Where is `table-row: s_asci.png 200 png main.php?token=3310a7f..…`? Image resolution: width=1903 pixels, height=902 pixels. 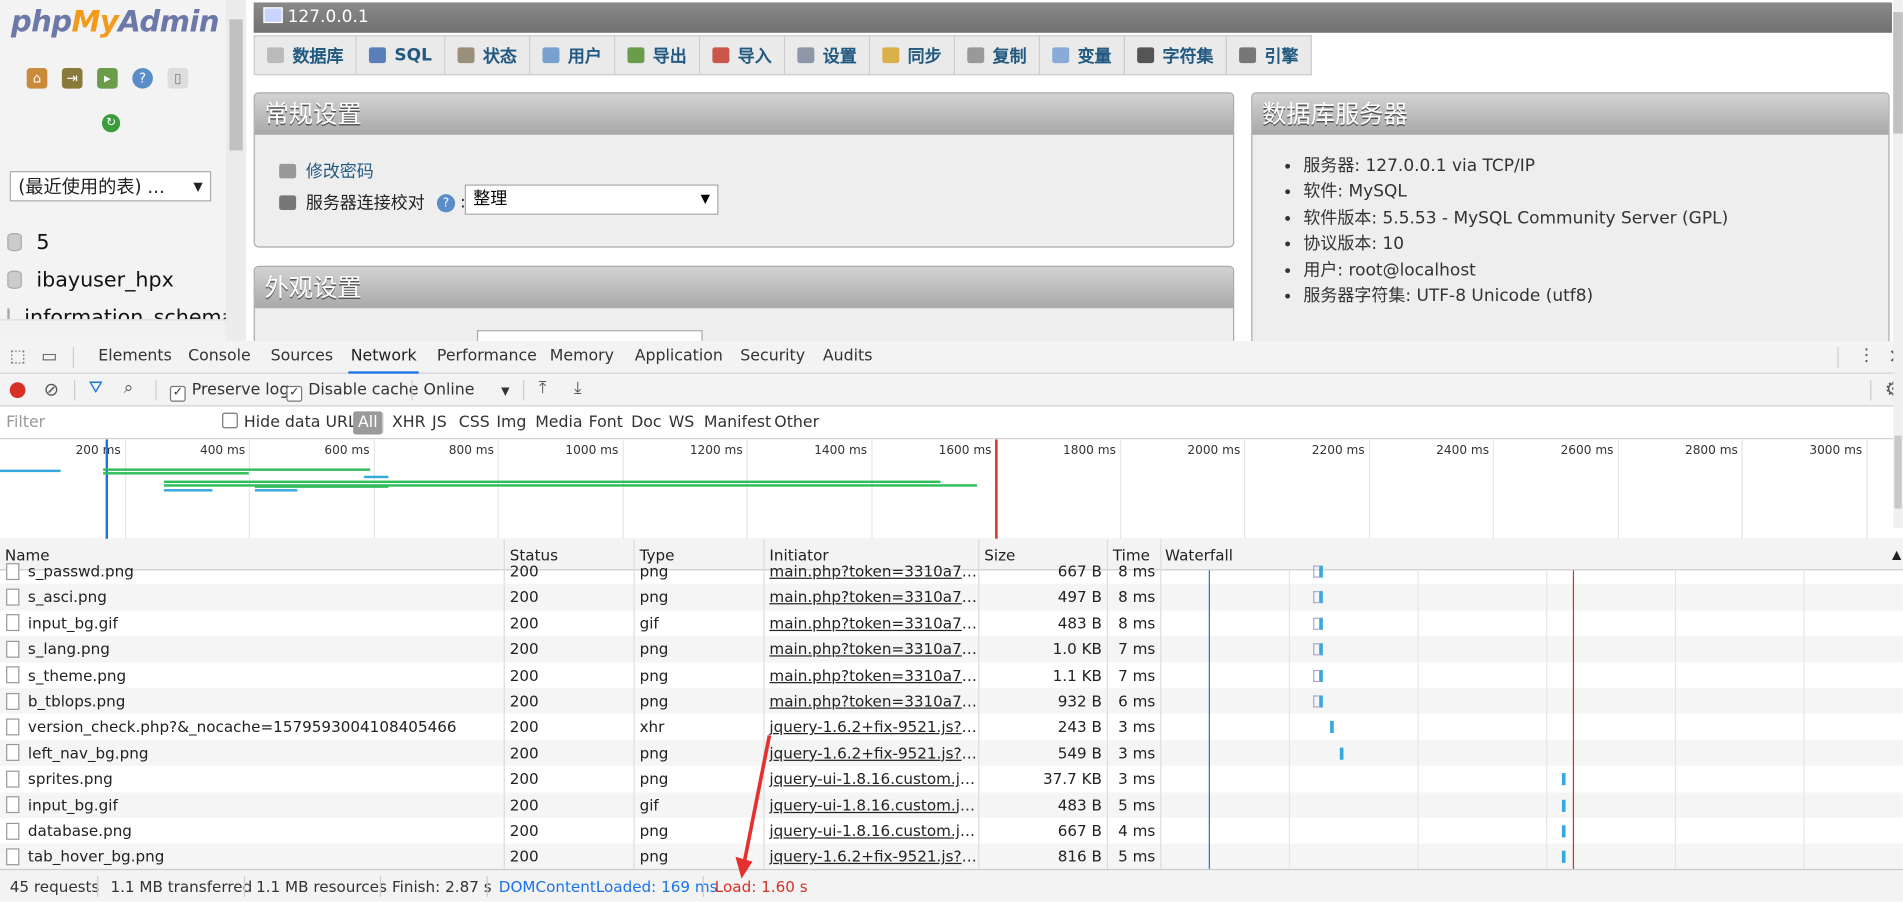
table-row: s_asci.png 200 png main.php?token=3310a7f..… is located at coordinates (951, 597).